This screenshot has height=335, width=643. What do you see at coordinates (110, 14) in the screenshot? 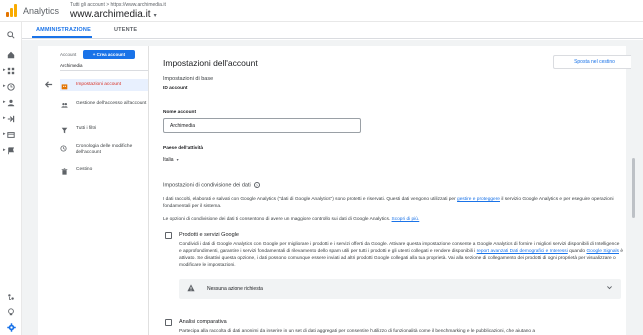
I see `site-title: www.archimedia.it` at bounding box center [110, 14].